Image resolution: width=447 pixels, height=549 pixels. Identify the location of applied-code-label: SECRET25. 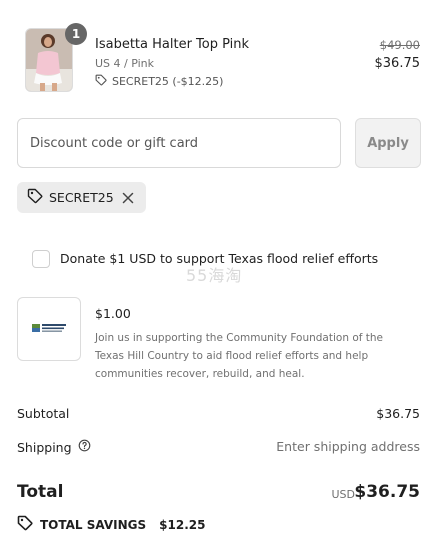
(81, 197).